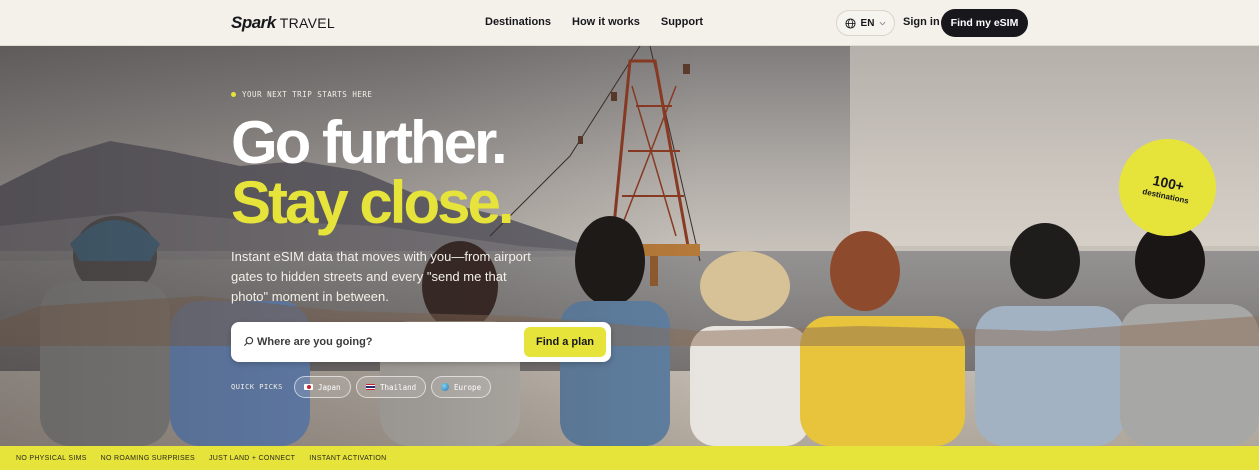 The height and width of the screenshot is (470, 1259). I want to click on quick-pick-japan: Japan, so click(322, 387).